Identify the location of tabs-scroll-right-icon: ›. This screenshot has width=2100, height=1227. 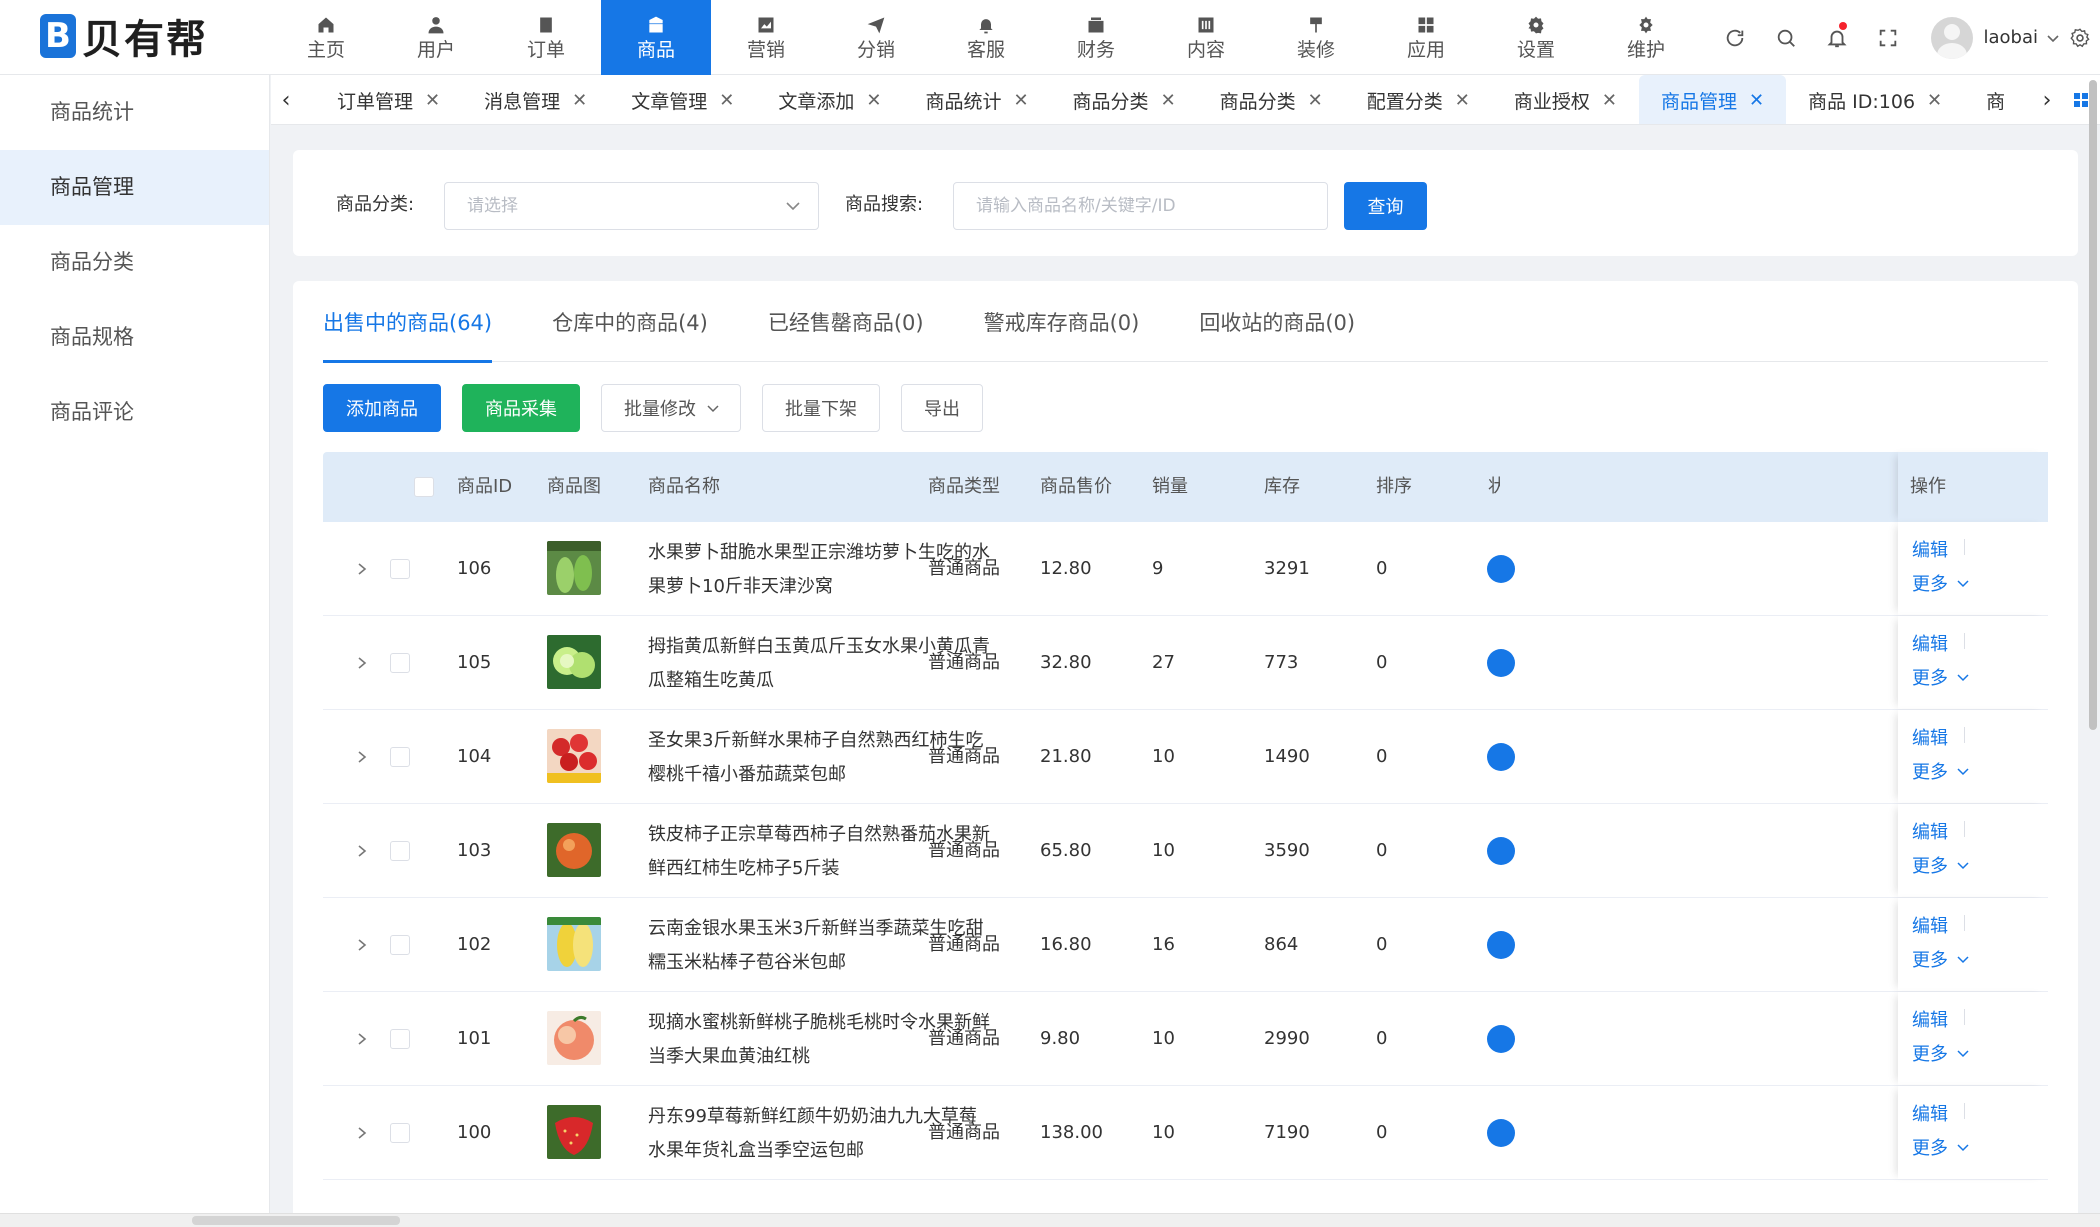
(2047, 99).